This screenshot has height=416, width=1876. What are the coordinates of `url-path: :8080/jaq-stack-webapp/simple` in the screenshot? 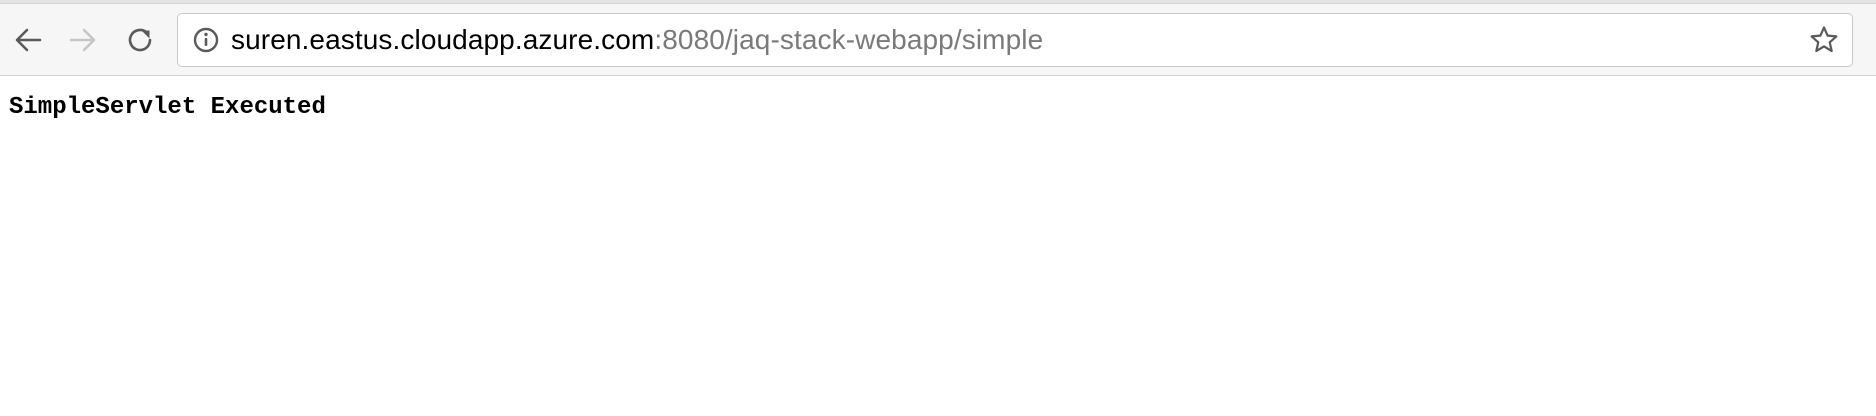 It's located at (849, 39).